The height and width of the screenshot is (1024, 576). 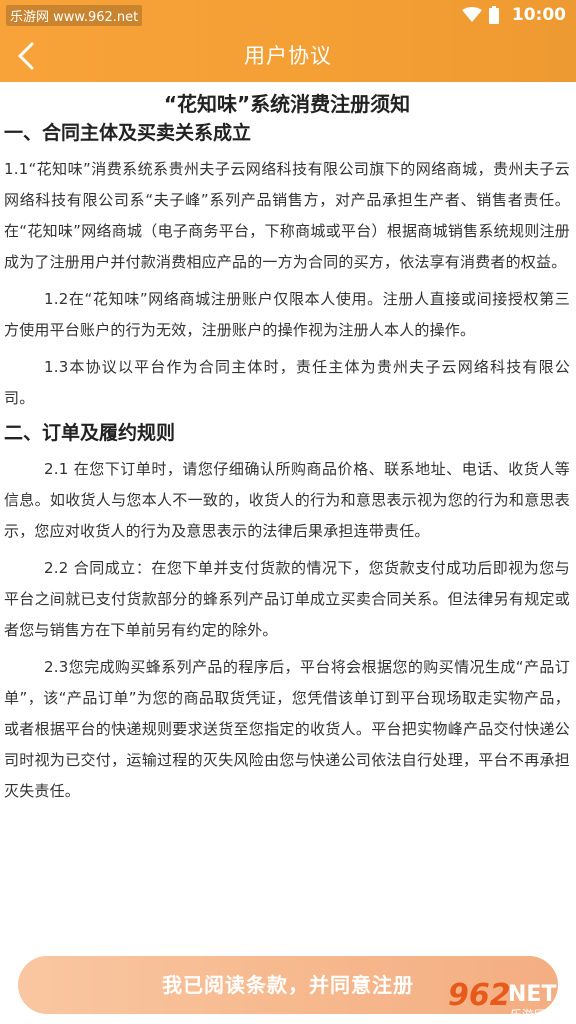 I want to click on watermark-logo: 962 NET 乐游网, so click(x=509, y=1000).